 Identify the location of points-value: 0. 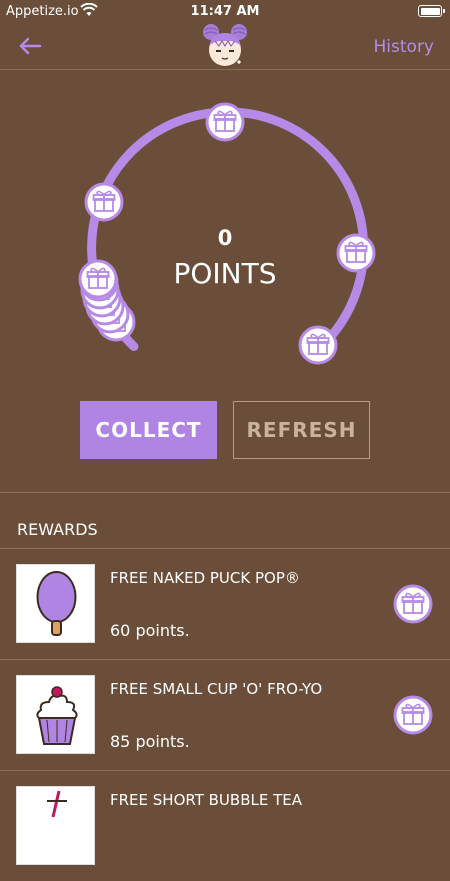
(225, 238).